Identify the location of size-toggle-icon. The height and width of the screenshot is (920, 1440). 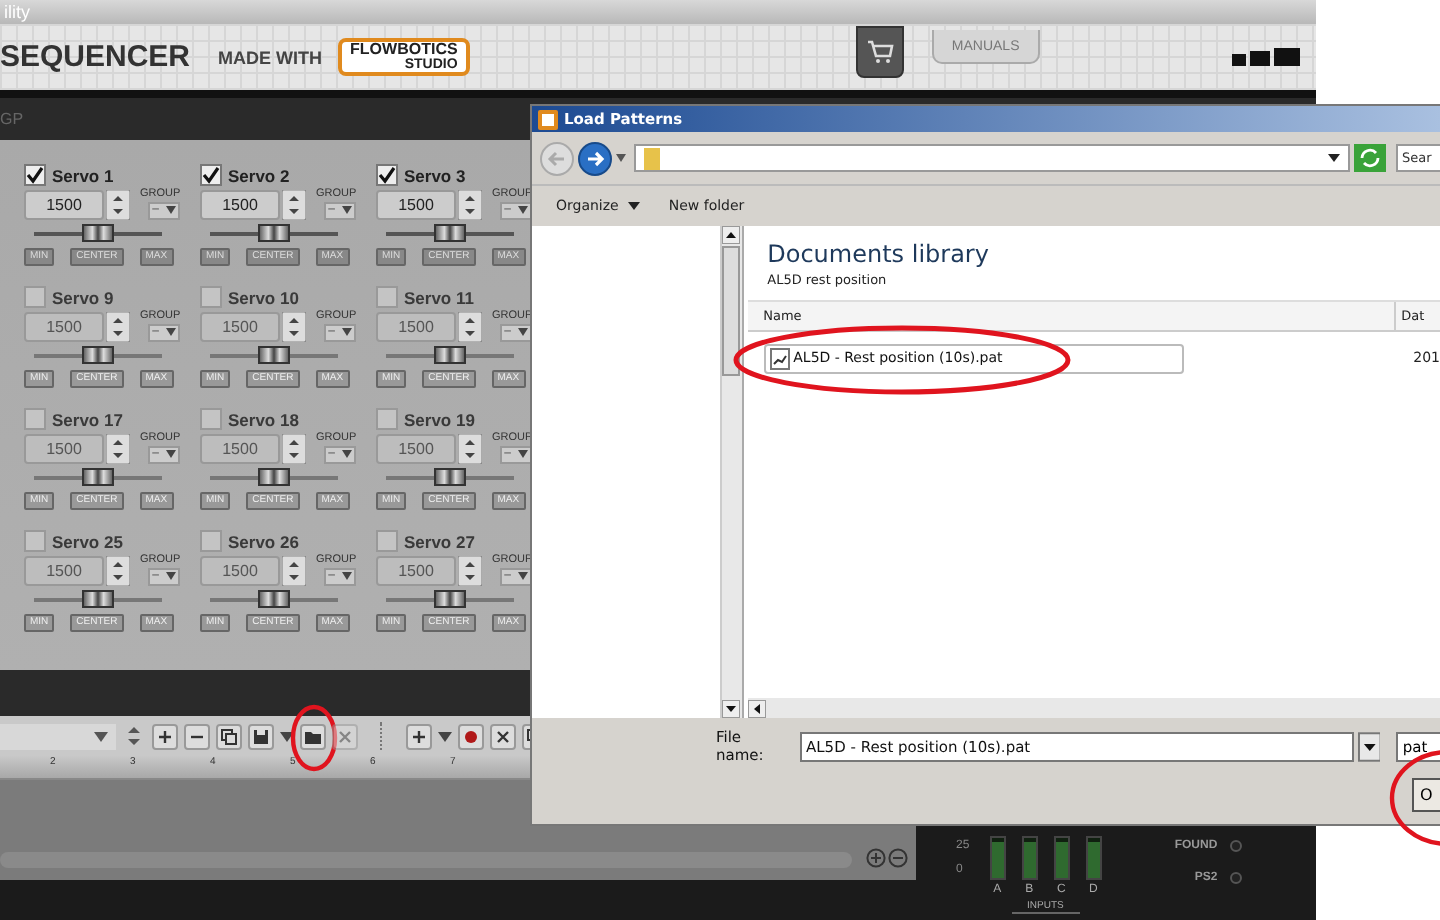
(1266, 57).